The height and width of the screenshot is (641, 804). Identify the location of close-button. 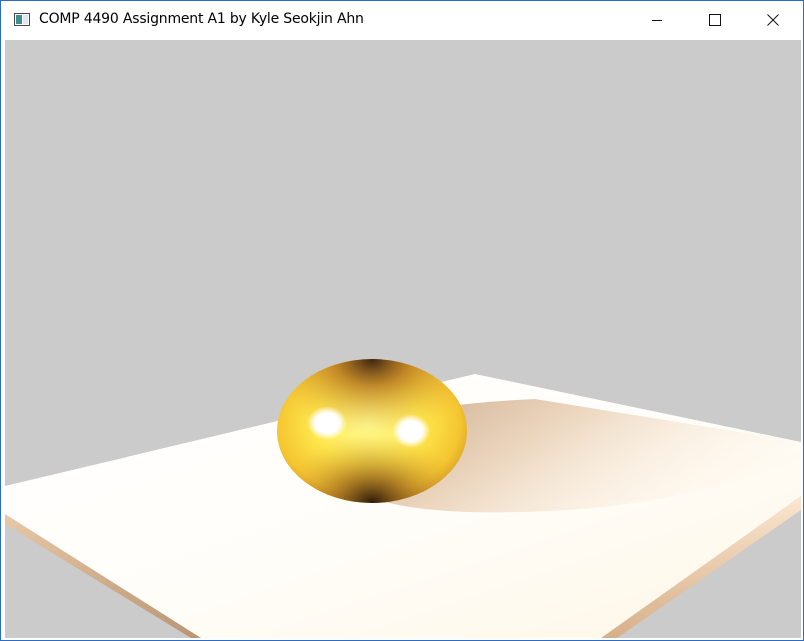
(773, 20).